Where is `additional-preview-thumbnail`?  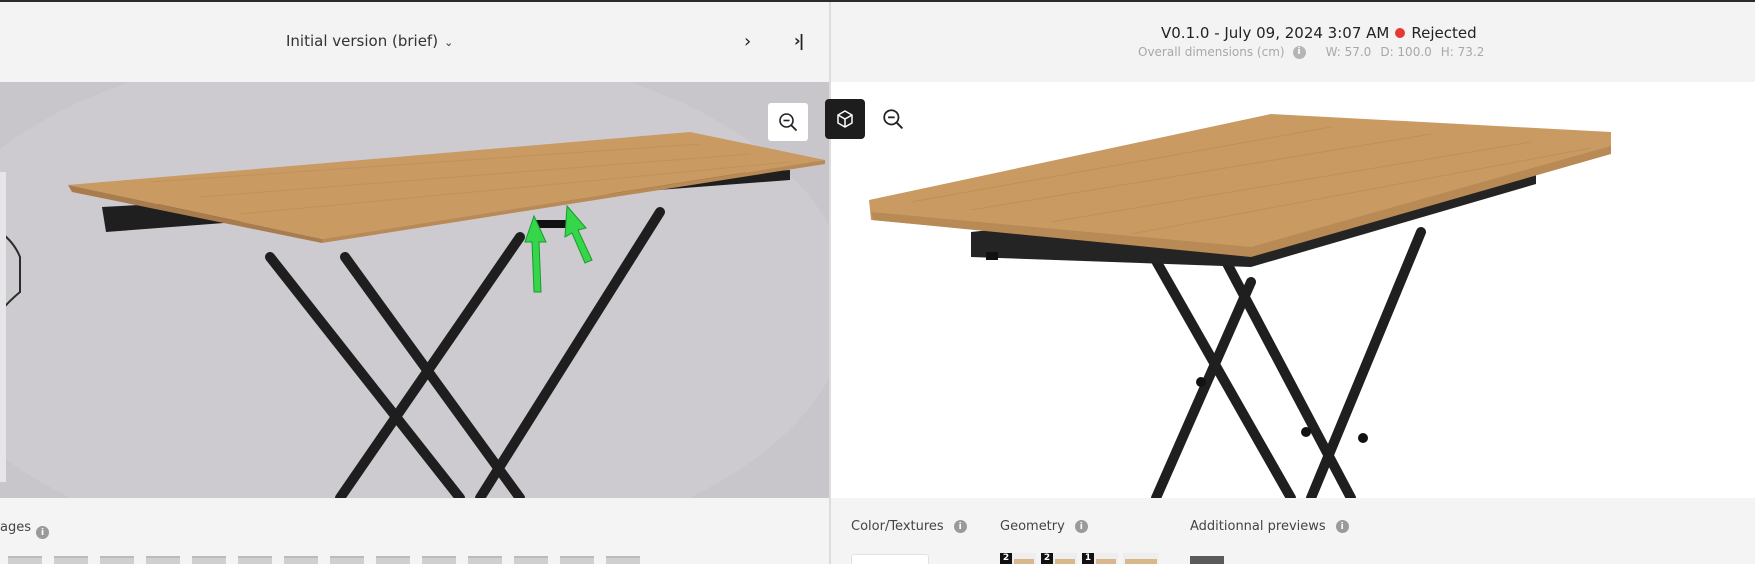
additional-preview-thumbnail is located at coordinates (1207, 560).